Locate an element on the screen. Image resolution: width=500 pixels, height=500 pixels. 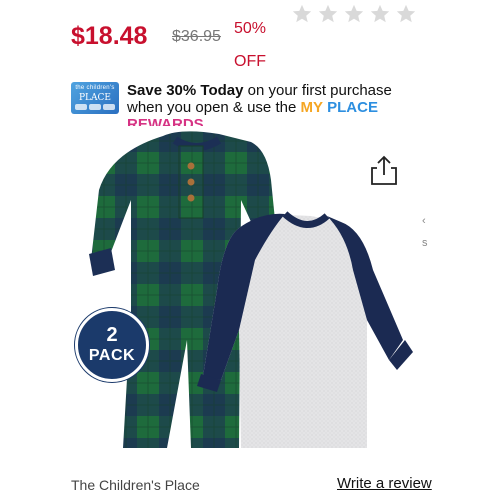
promo-headline: Save 30% Today is located at coordinates (185, 90).